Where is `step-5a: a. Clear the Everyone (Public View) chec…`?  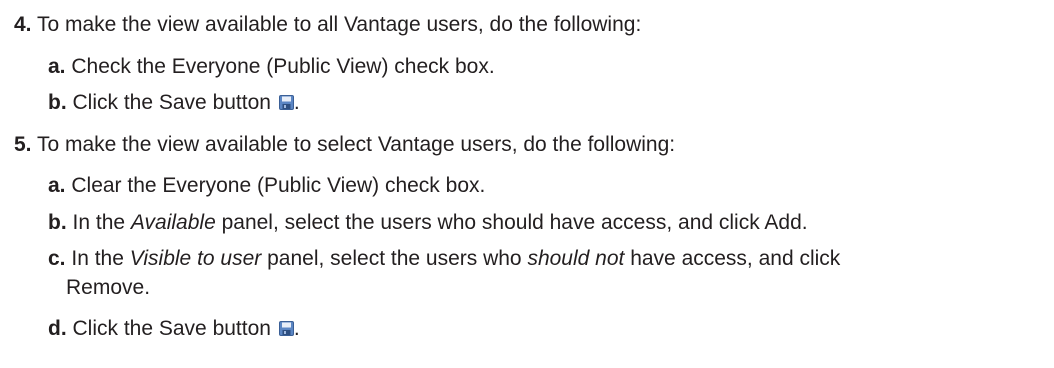
step-5a: a. Clear the Everyone (Public View) chec… is located at coordinates (266, 186).